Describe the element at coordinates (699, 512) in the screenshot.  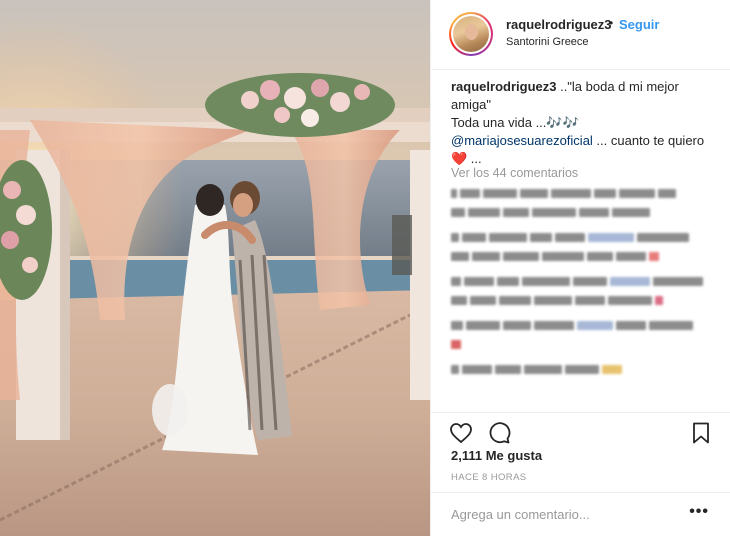
I see `more-options-button: •••` at that location.